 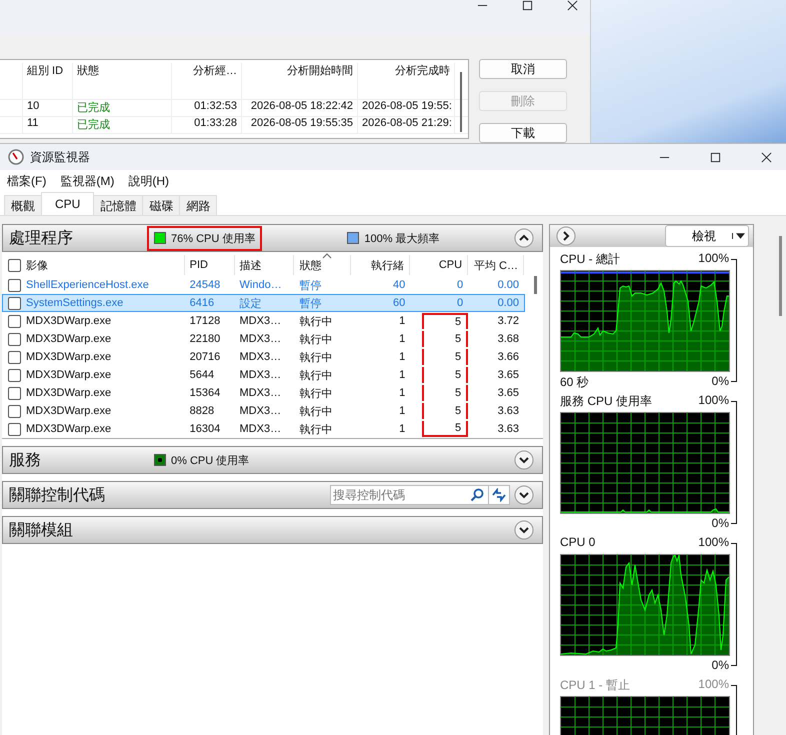 What do you see at coordinates (380, 265) in the screenshot?
I see `column-header: 執行緒` at bounding box center [380, 265].